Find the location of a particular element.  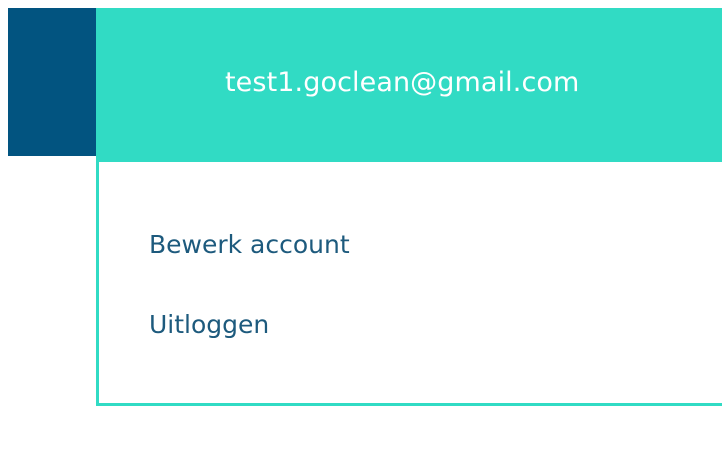

user-email: test1.goclean@gmail.com is located at coordinates (402, 82).